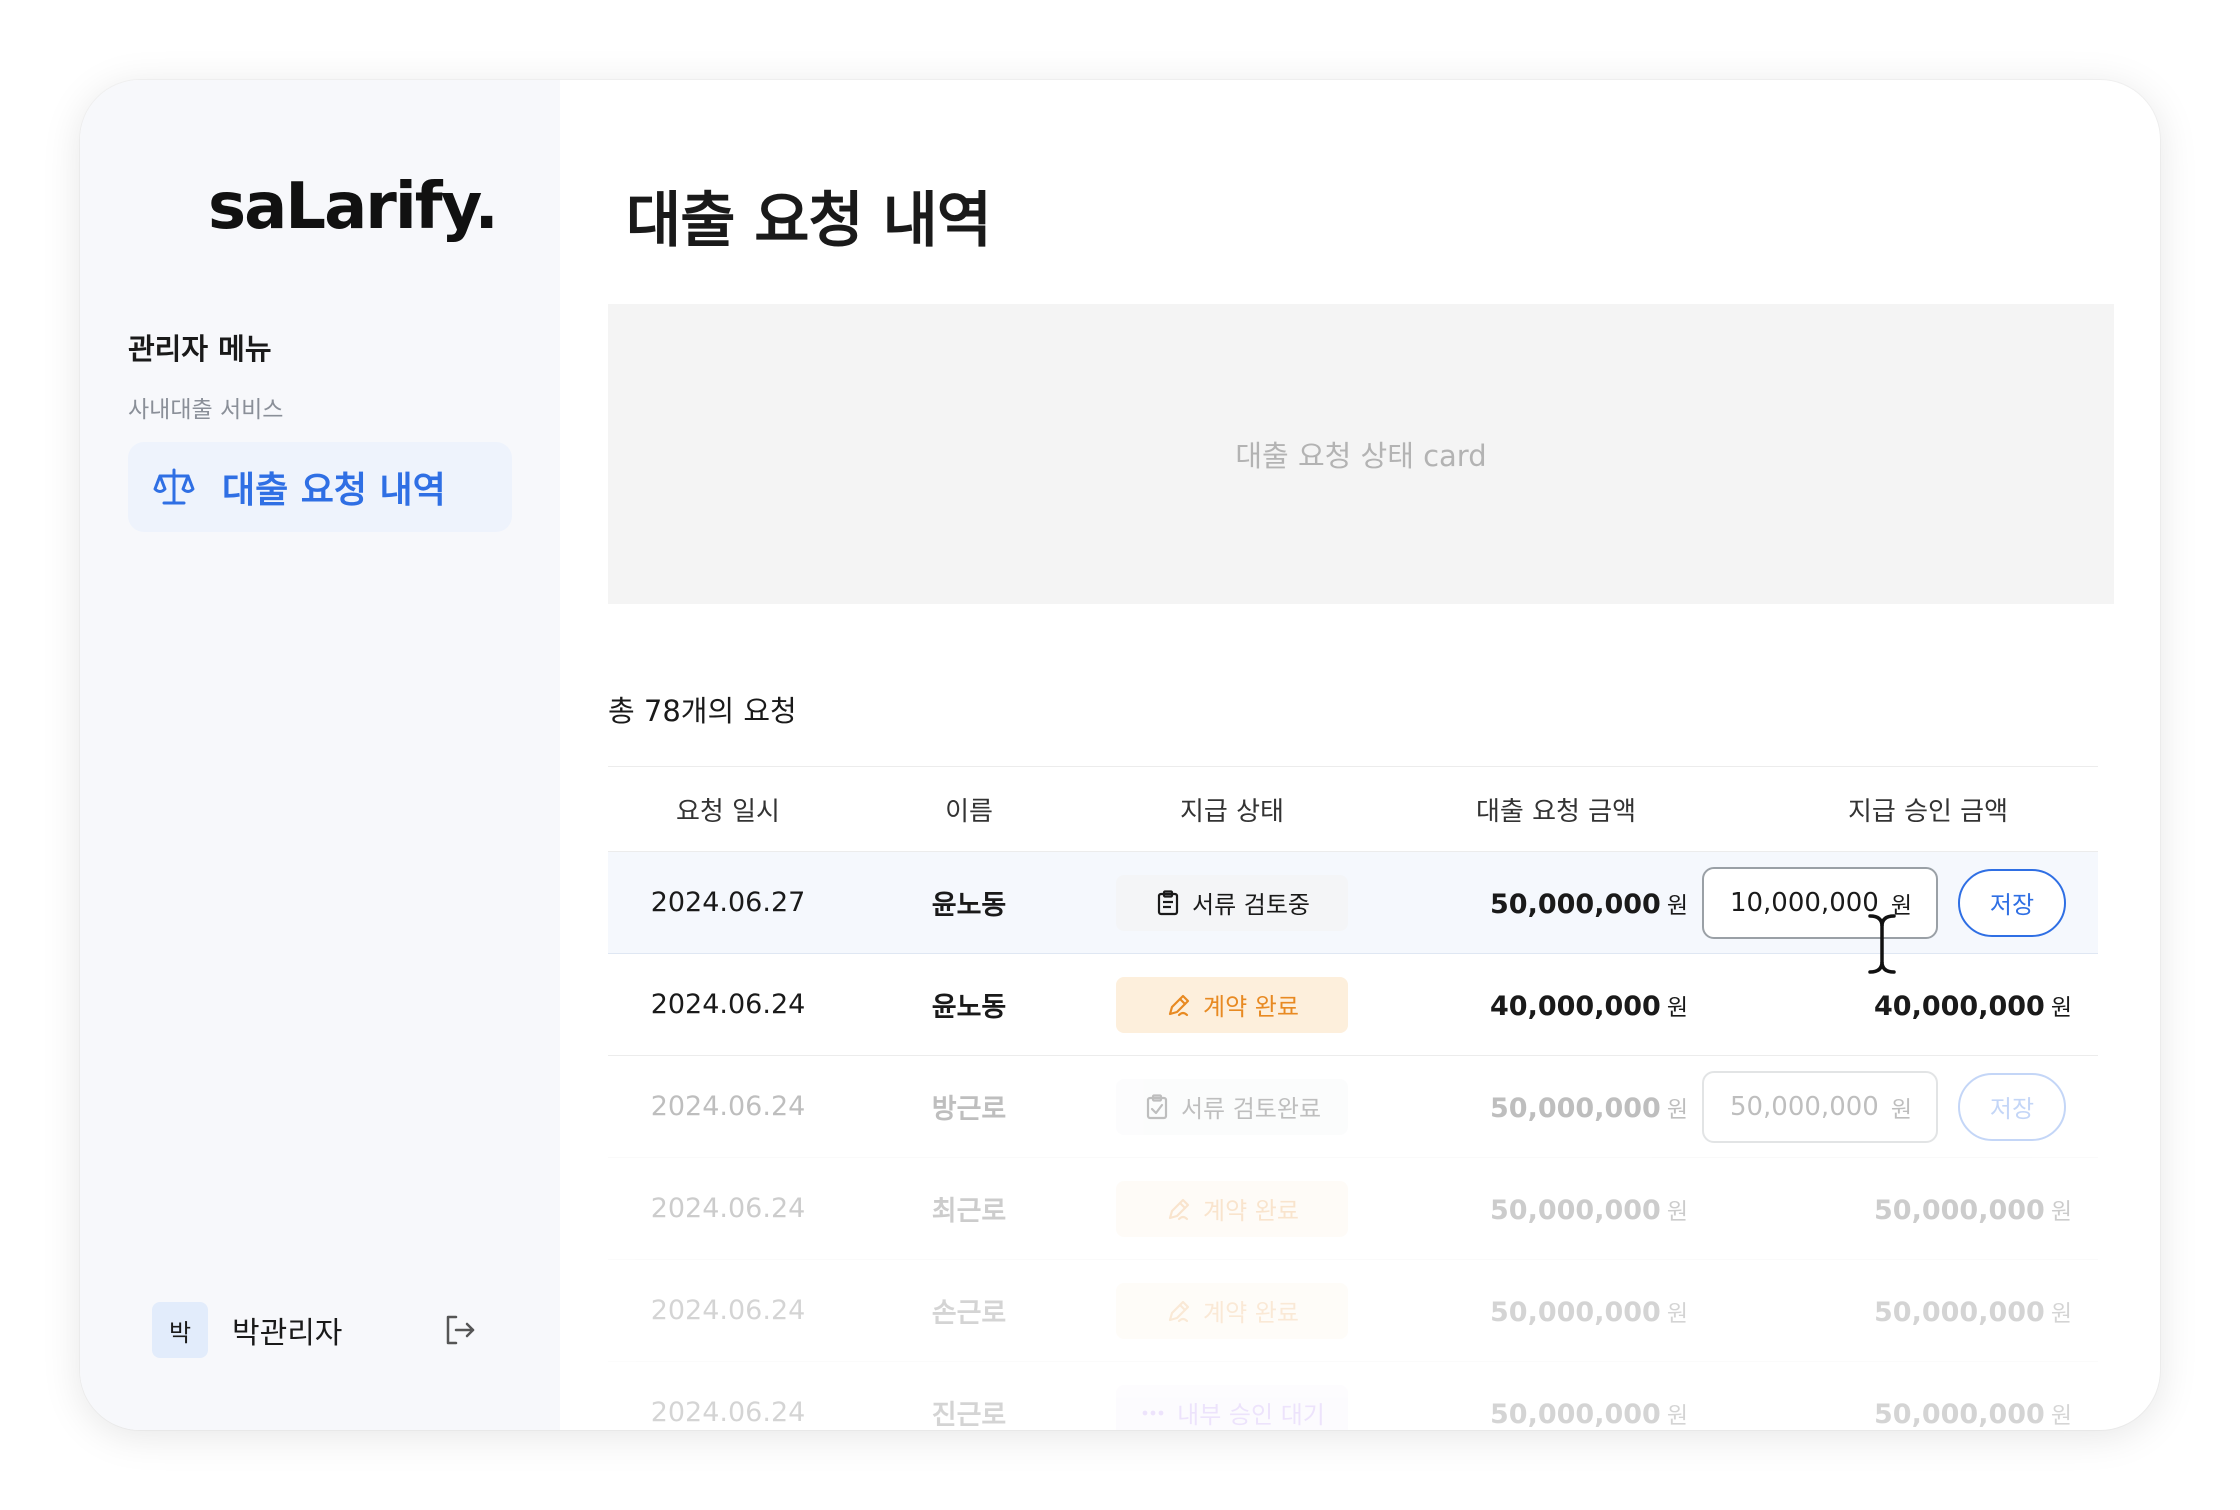 The image size is (2240, 1510). What do you see at coordinates (1820, 1106) in the screenshot?
I see `approved-amount-input: 50,000,000 원` at bounding box center [1820, 1106].